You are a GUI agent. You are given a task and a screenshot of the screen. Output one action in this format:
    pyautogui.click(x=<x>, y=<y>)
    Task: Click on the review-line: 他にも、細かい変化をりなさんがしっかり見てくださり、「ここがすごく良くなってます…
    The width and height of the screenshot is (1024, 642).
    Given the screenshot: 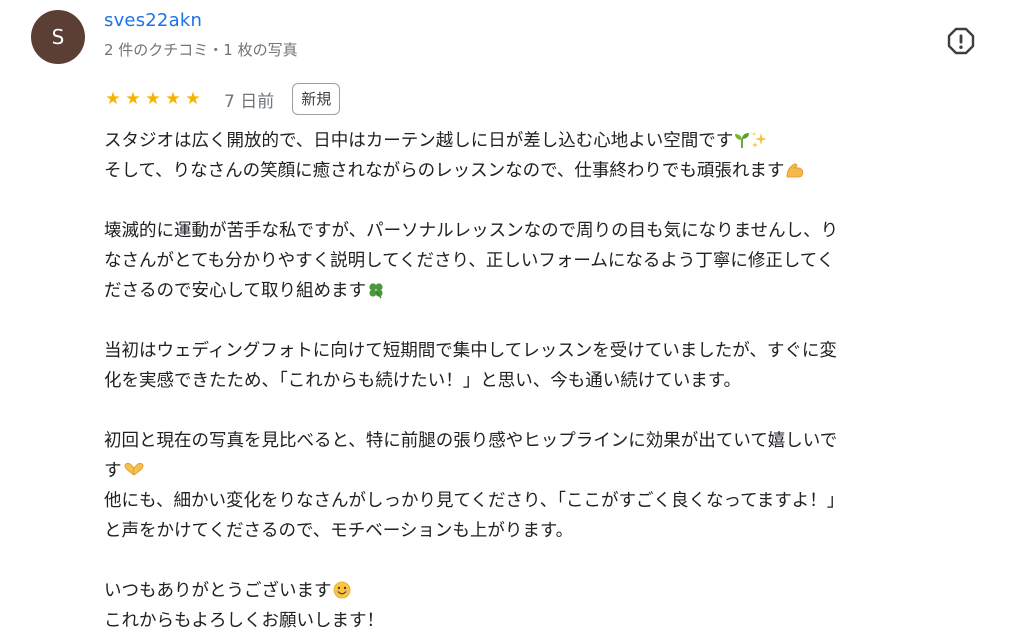 What is the action you would take?
    pyautogui.click(x=474, y=501)
    